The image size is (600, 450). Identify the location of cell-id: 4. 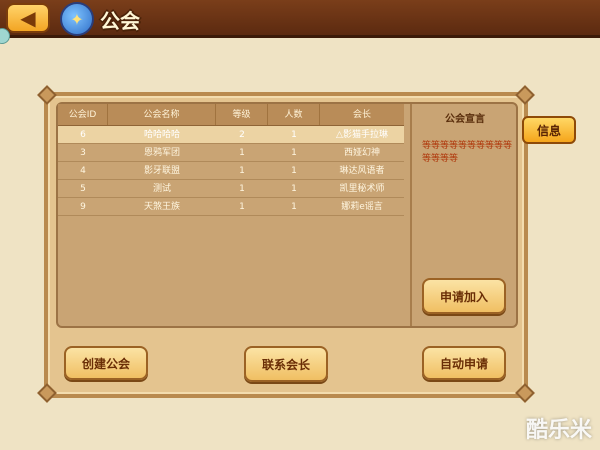
(83, 171).